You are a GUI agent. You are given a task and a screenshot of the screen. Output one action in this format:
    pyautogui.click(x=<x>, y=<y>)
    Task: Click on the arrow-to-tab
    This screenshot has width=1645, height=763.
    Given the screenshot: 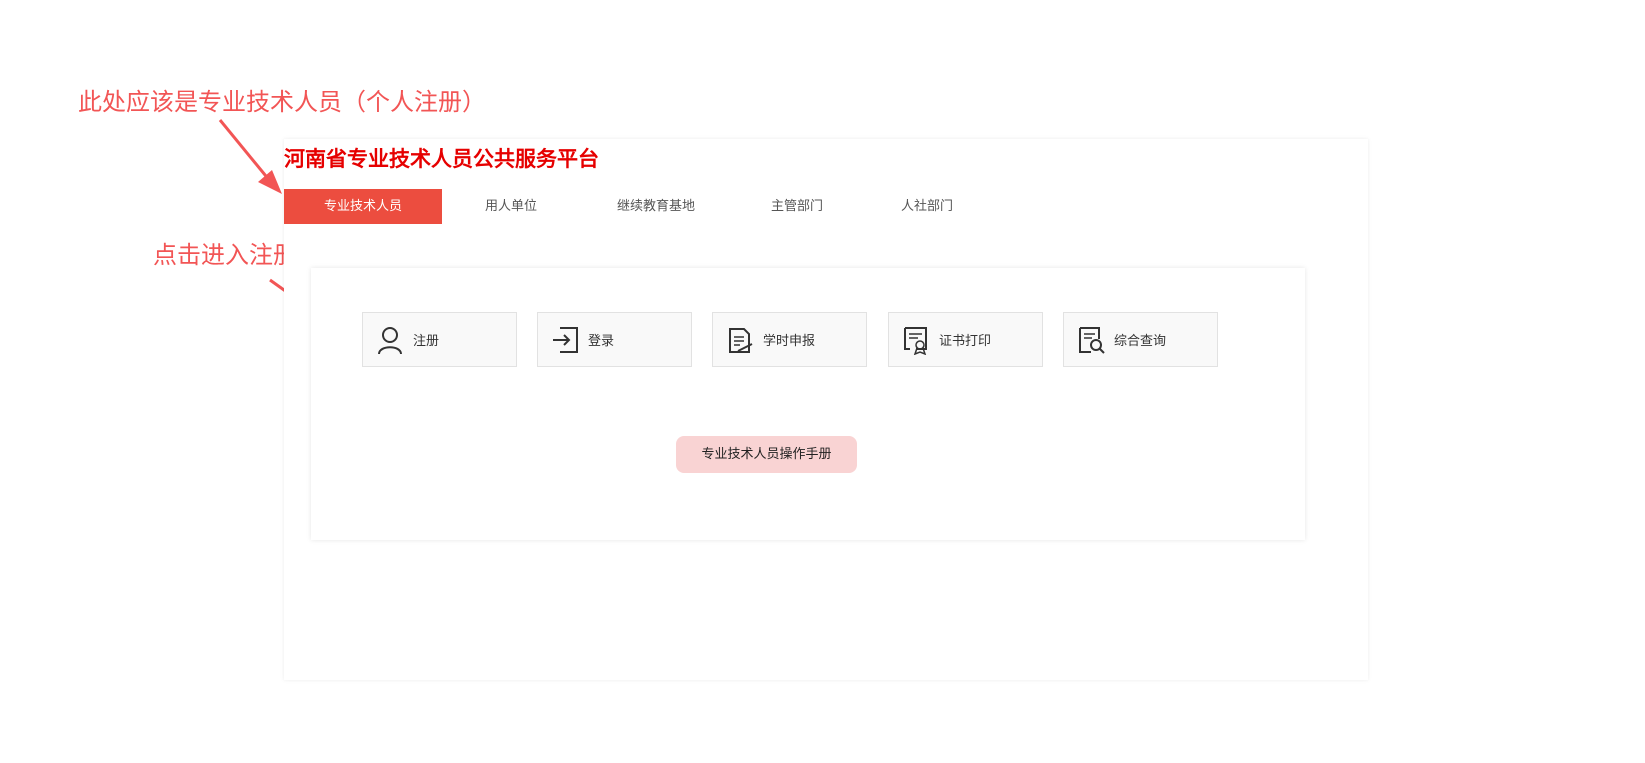 What is the action you would take?
    pyautogui.click(x=250, y=156)
    